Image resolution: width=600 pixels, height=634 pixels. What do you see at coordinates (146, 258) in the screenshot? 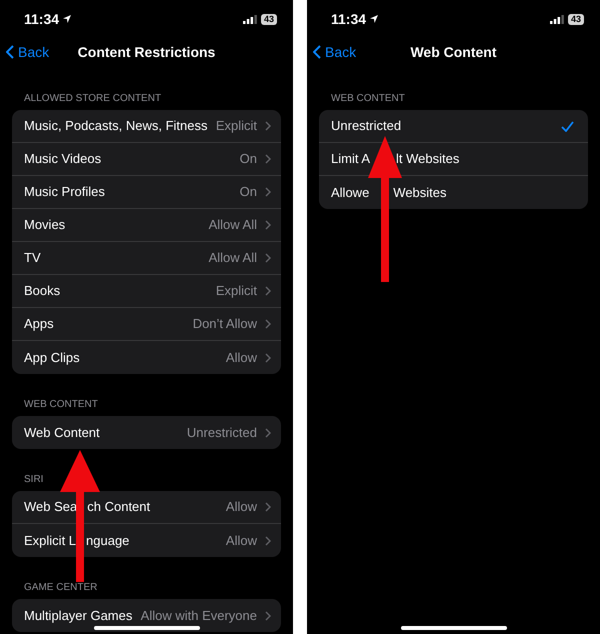
I see `settings-row: TV Allow All` at bounding box center [146, 258].